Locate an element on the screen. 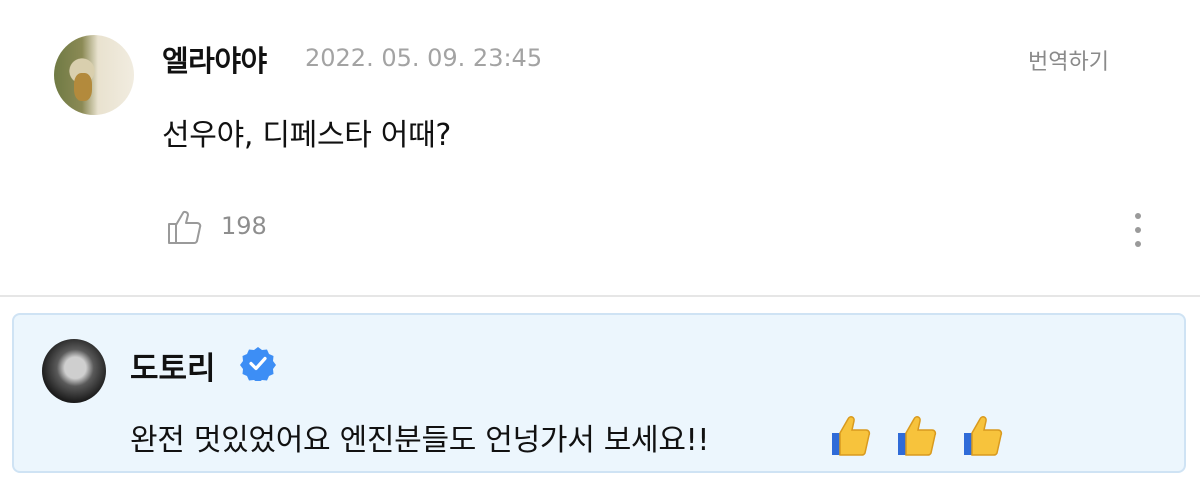 The image size is (1200, 500). comment-timestamp: 2022. 05. 09. 23:45 is located at coordinates (424, 58).